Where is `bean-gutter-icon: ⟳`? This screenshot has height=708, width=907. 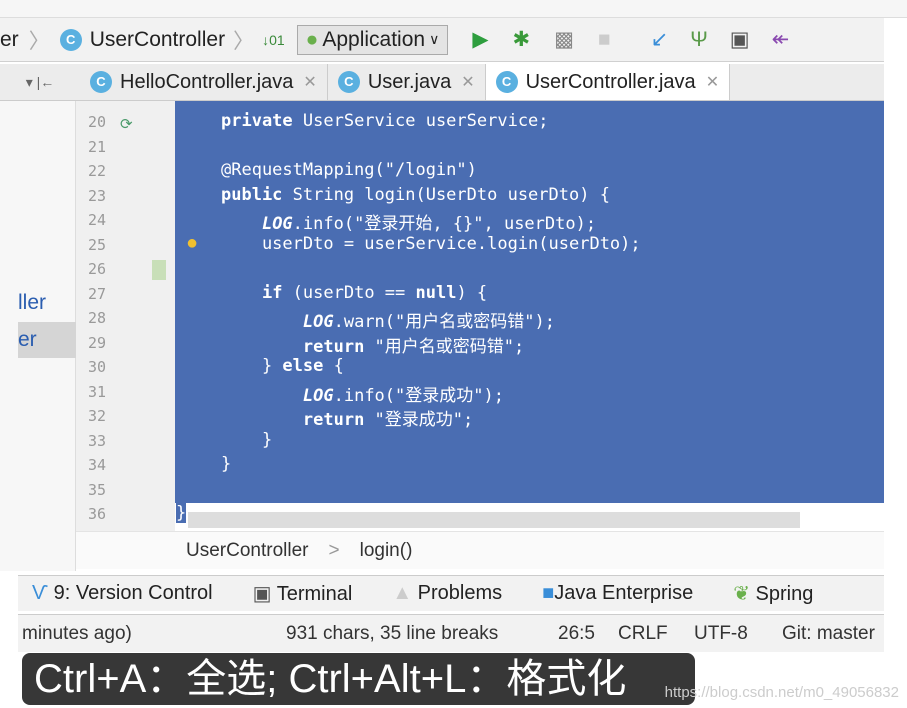
bean-gutter-icon: ⟳ is located at coordinates (126, 124).